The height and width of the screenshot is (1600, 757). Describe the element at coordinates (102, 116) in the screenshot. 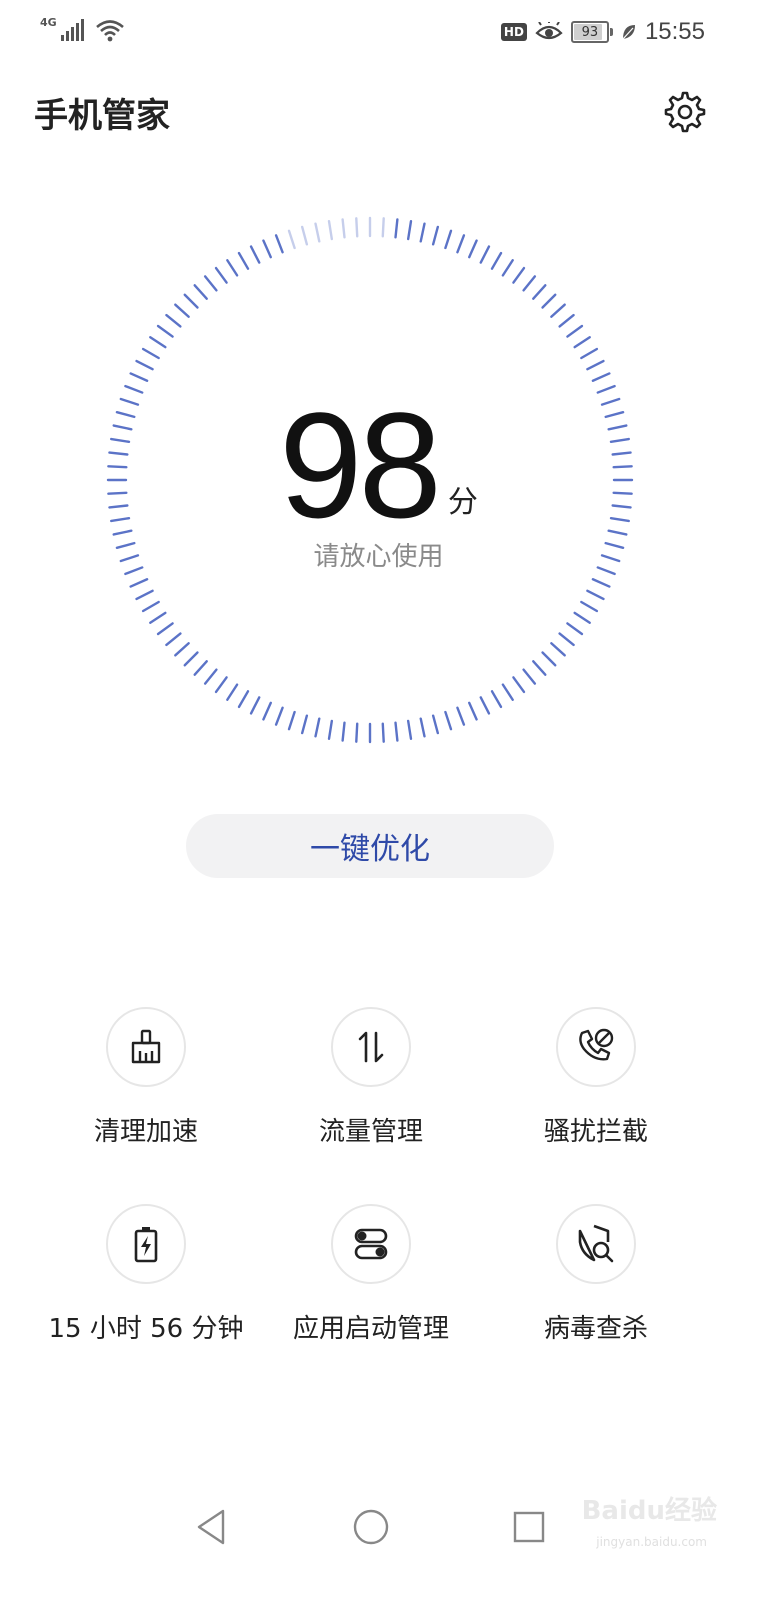

I see `page-title: 手机管家` at that location.